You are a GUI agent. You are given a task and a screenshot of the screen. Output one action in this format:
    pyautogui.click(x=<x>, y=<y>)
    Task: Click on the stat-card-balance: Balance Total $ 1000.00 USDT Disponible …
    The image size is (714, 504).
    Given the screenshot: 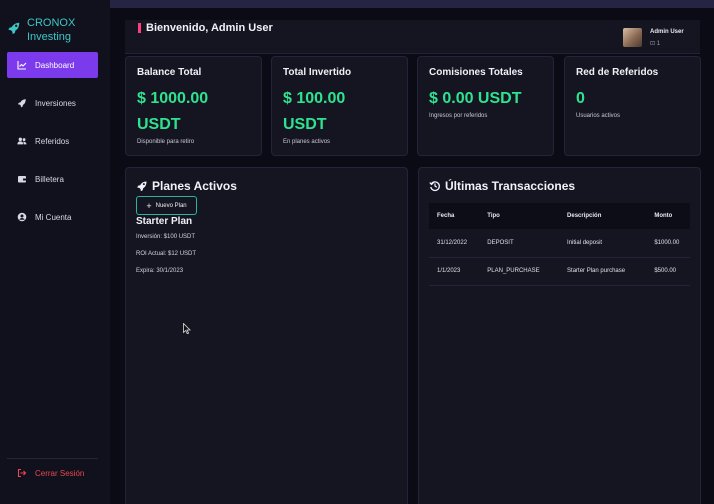 What is the action you would take?
    pyautogui.click(x=193, y=106)
    